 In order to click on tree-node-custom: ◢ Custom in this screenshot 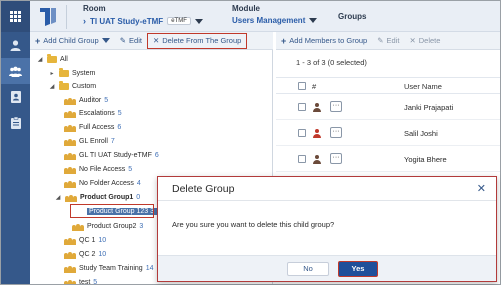, I will do `click(72, 86)`.